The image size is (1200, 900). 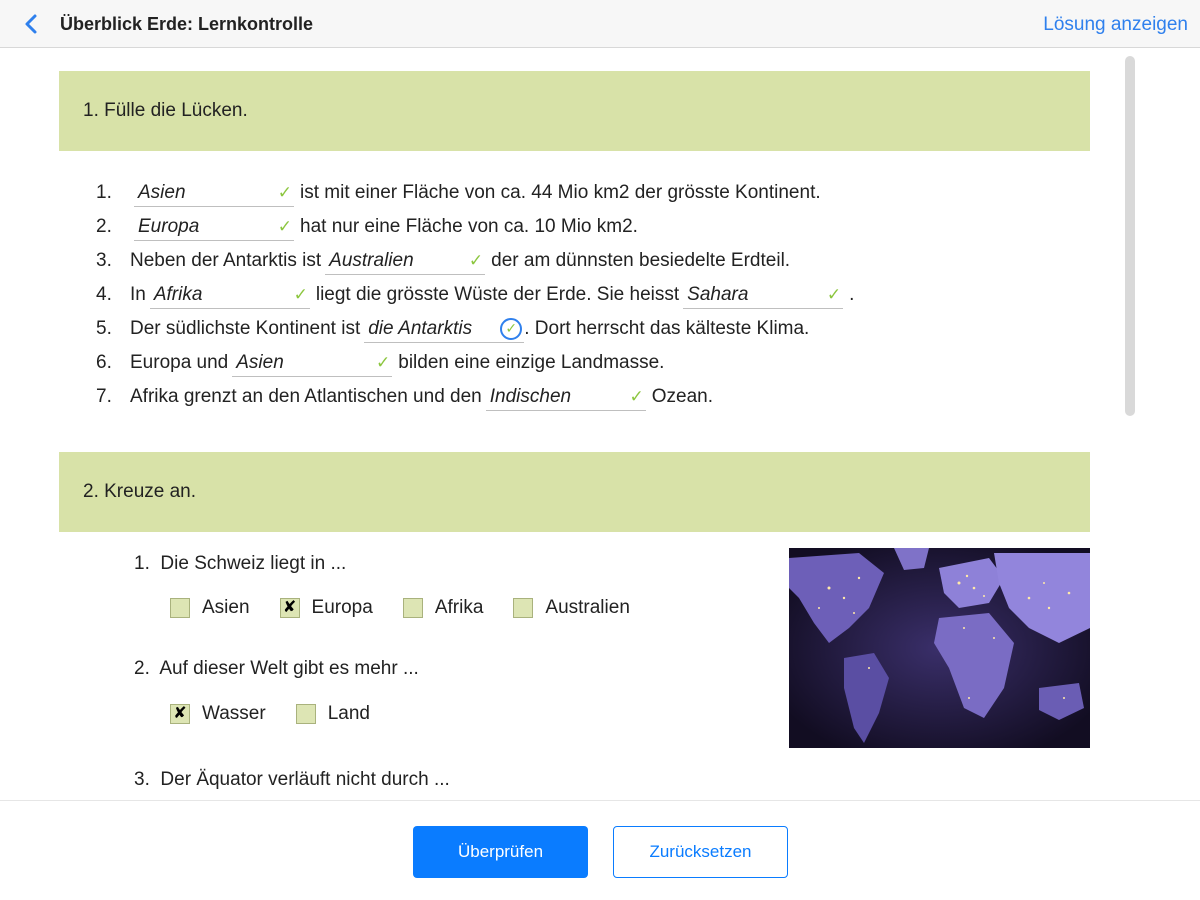 I want to click on option-label: Australien, so click(x=587, y=607).